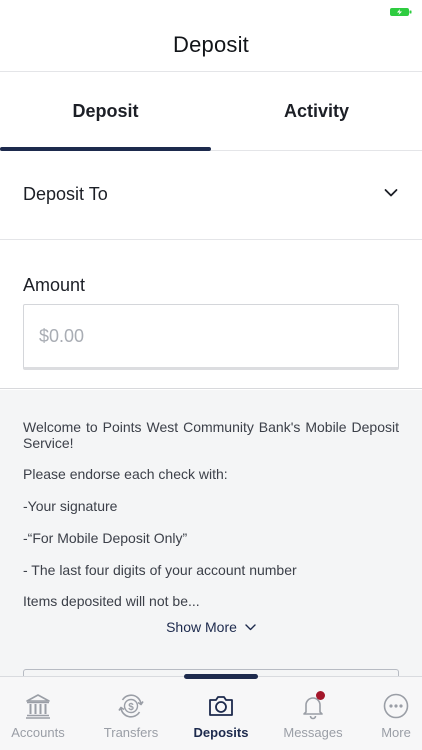  What do you see at coordinates (105, 538) in the screenshot?
I see `info-mobile-only-text: -“For Mobile Deposit Only”` at bounding box center [105, 538].